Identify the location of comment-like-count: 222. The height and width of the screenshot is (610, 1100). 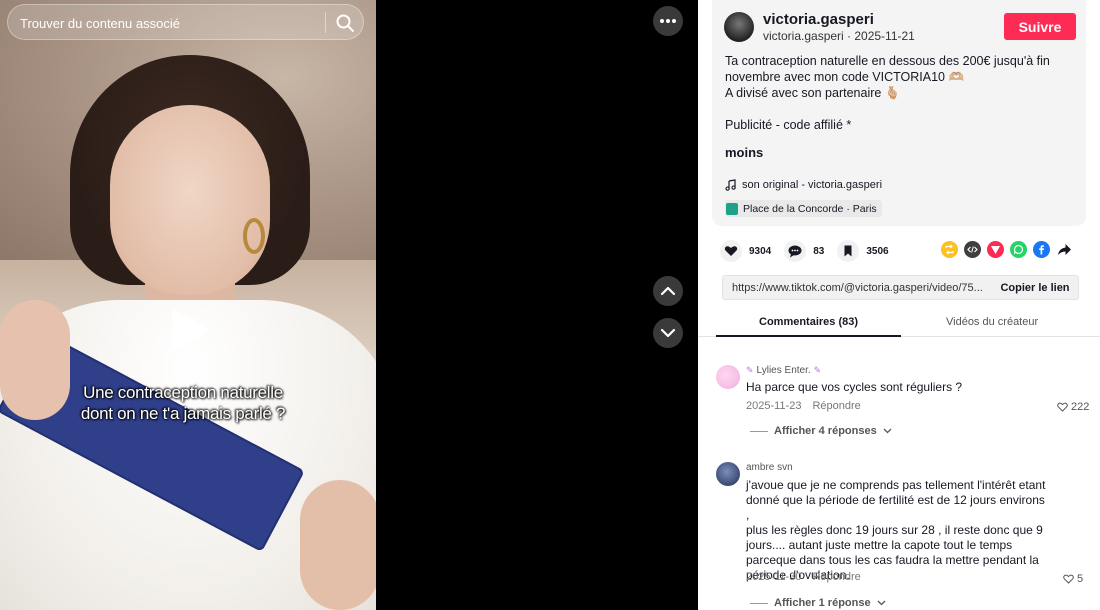
(1080, 407).